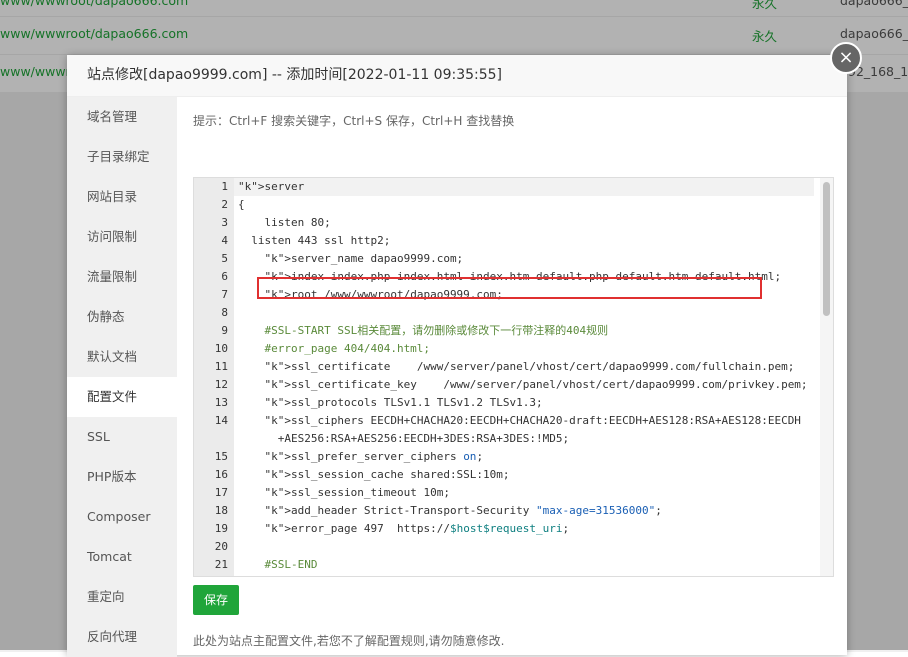  Describe the element at coordinates (224, 312) in the screenshot. I see `line-number: 8` at that location.